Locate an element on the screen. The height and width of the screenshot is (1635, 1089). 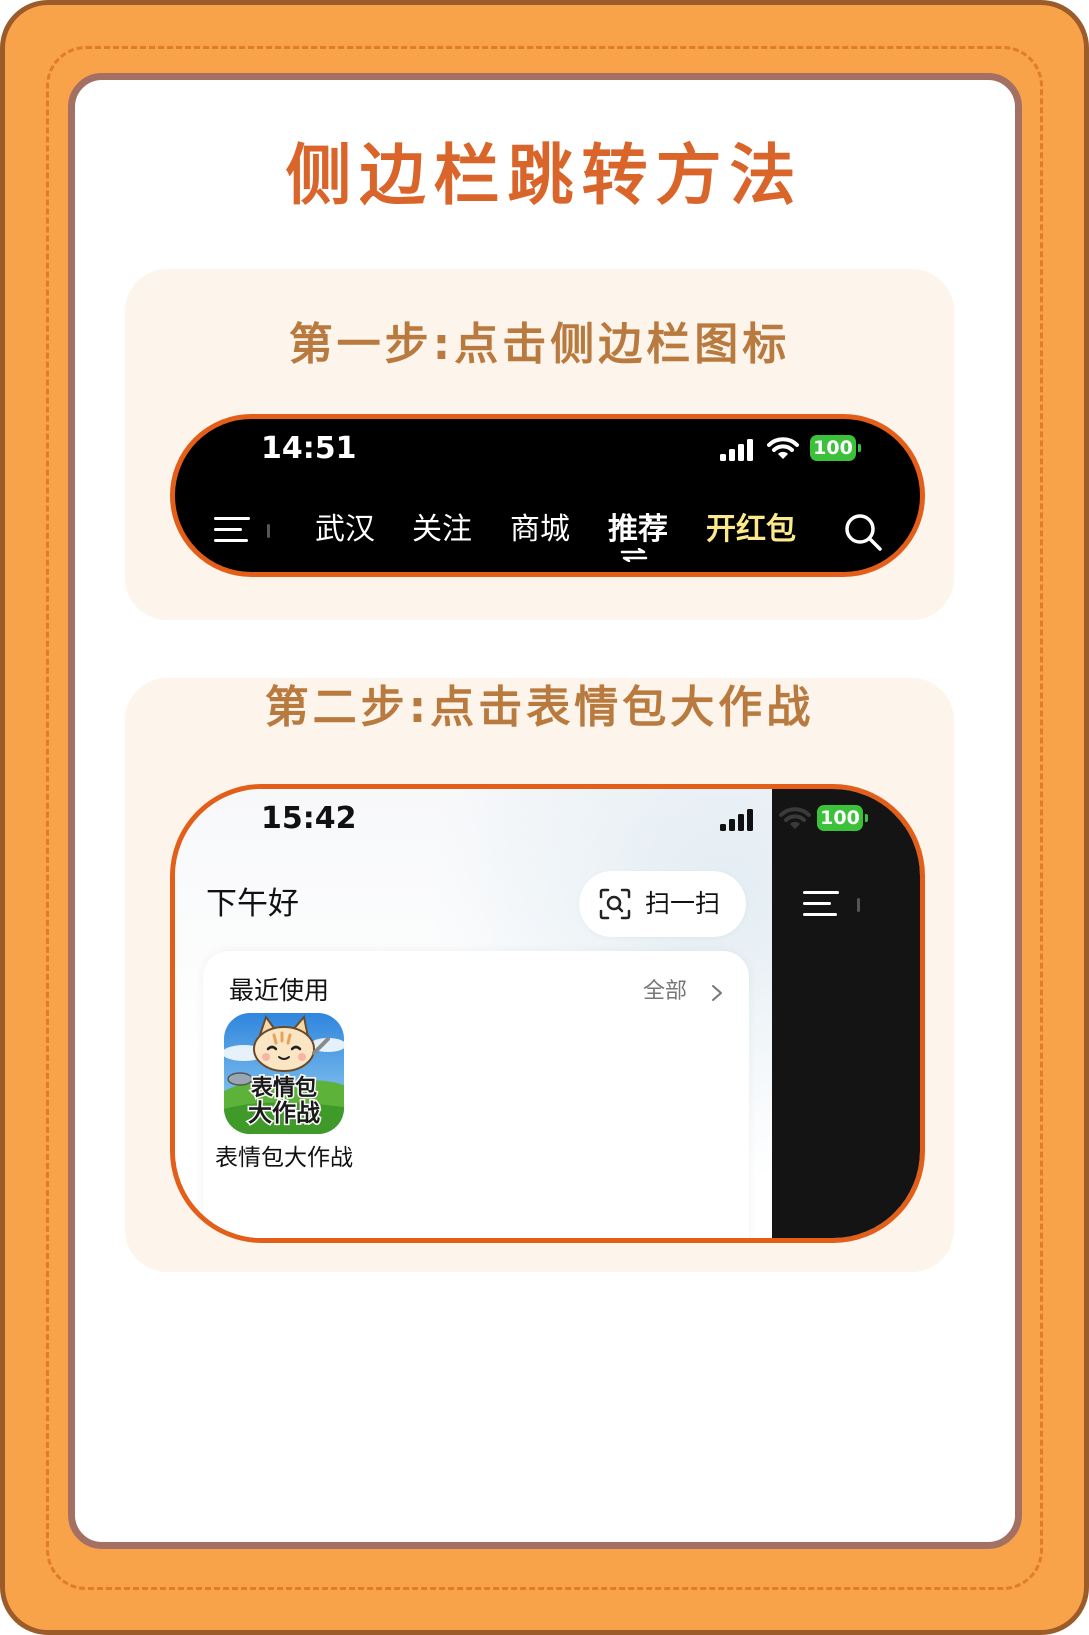
logo-text-line1: 表情包 is located at coordinates (284, 1088).